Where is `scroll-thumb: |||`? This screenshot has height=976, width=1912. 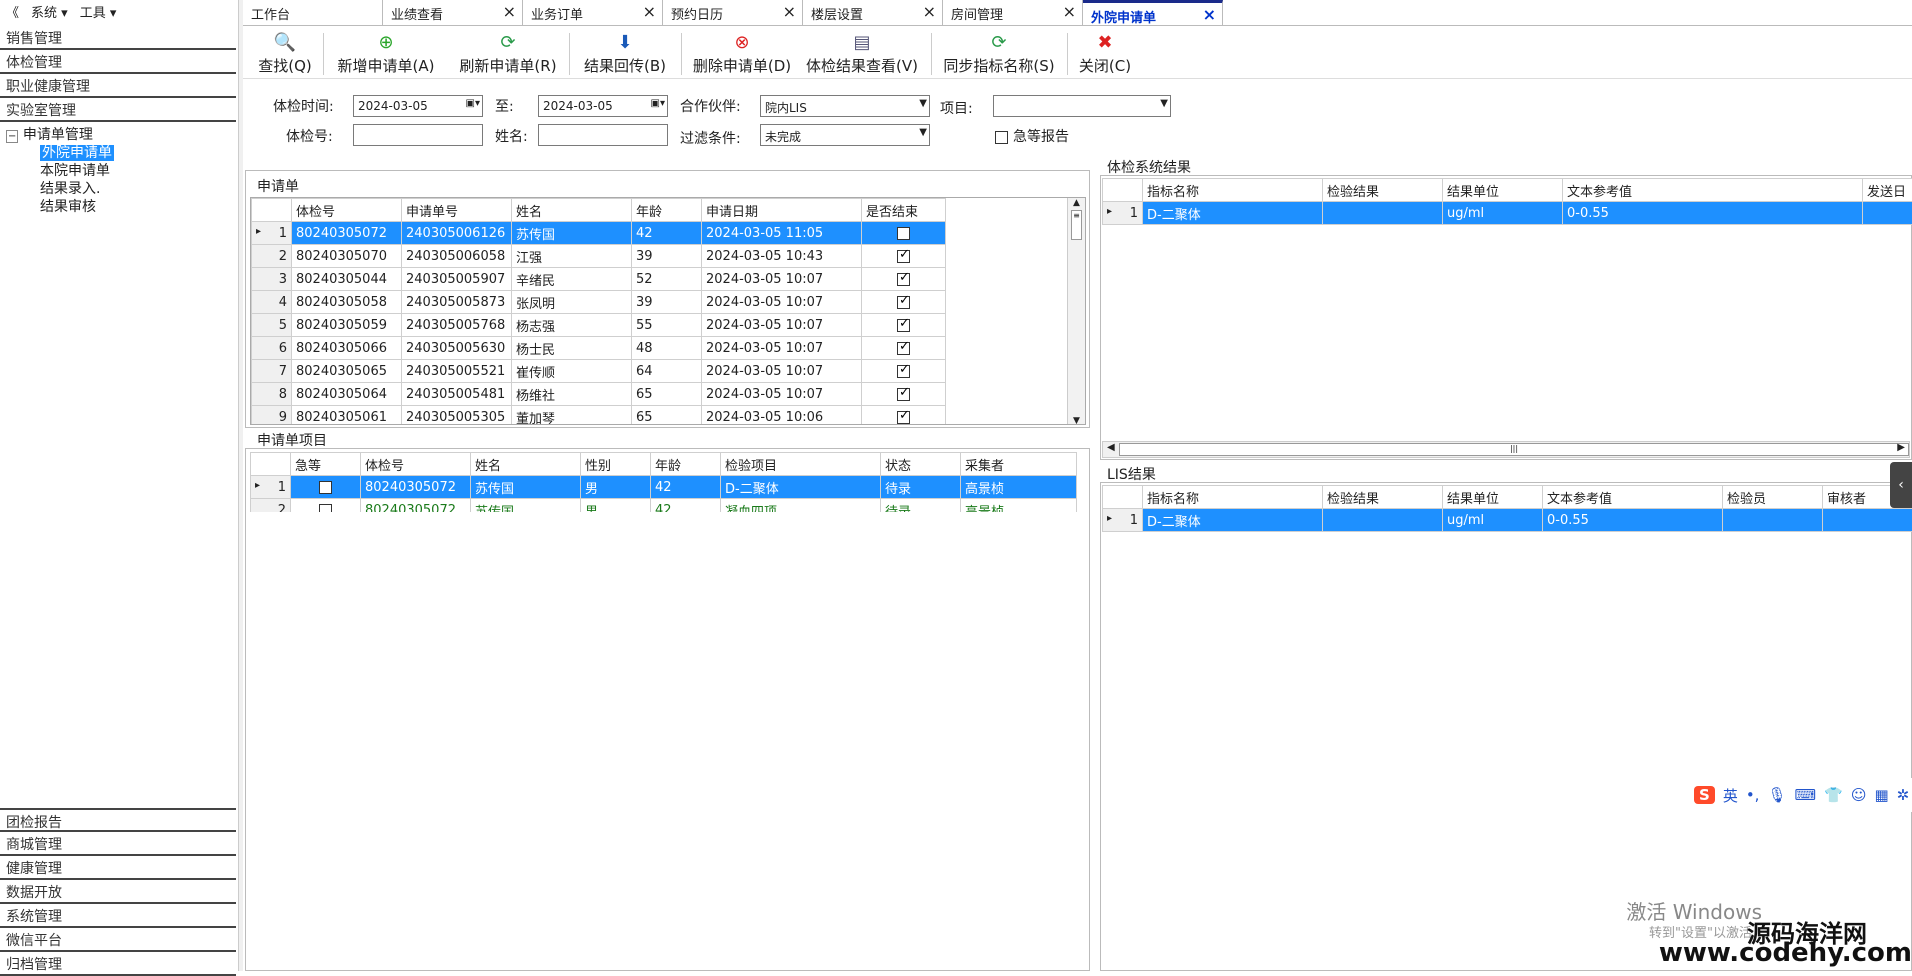
scroll-thumb: ||| is located at coordinates (1514, 449).